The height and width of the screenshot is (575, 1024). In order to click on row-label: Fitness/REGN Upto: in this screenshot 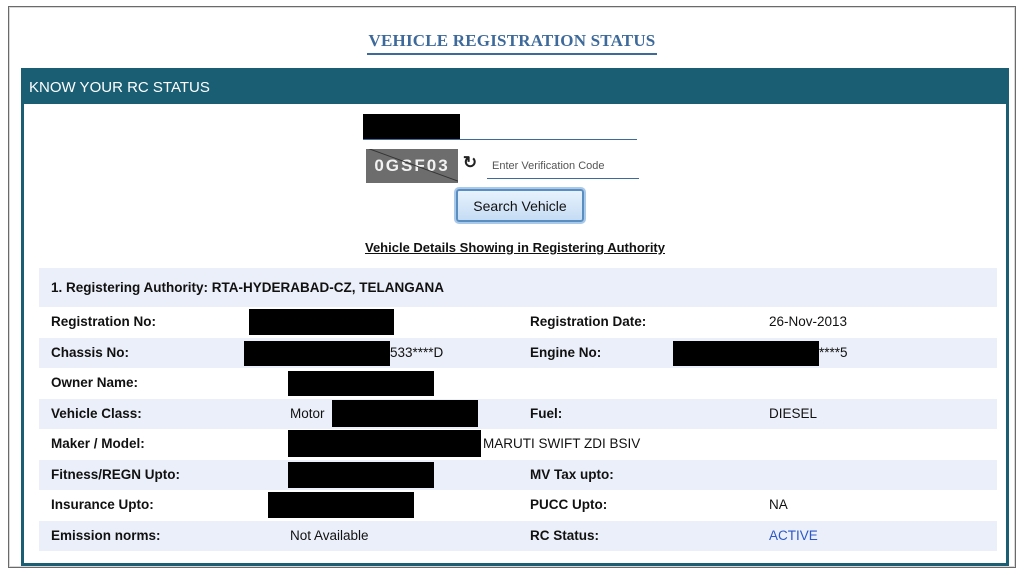, I will do `click(116, 474)`.